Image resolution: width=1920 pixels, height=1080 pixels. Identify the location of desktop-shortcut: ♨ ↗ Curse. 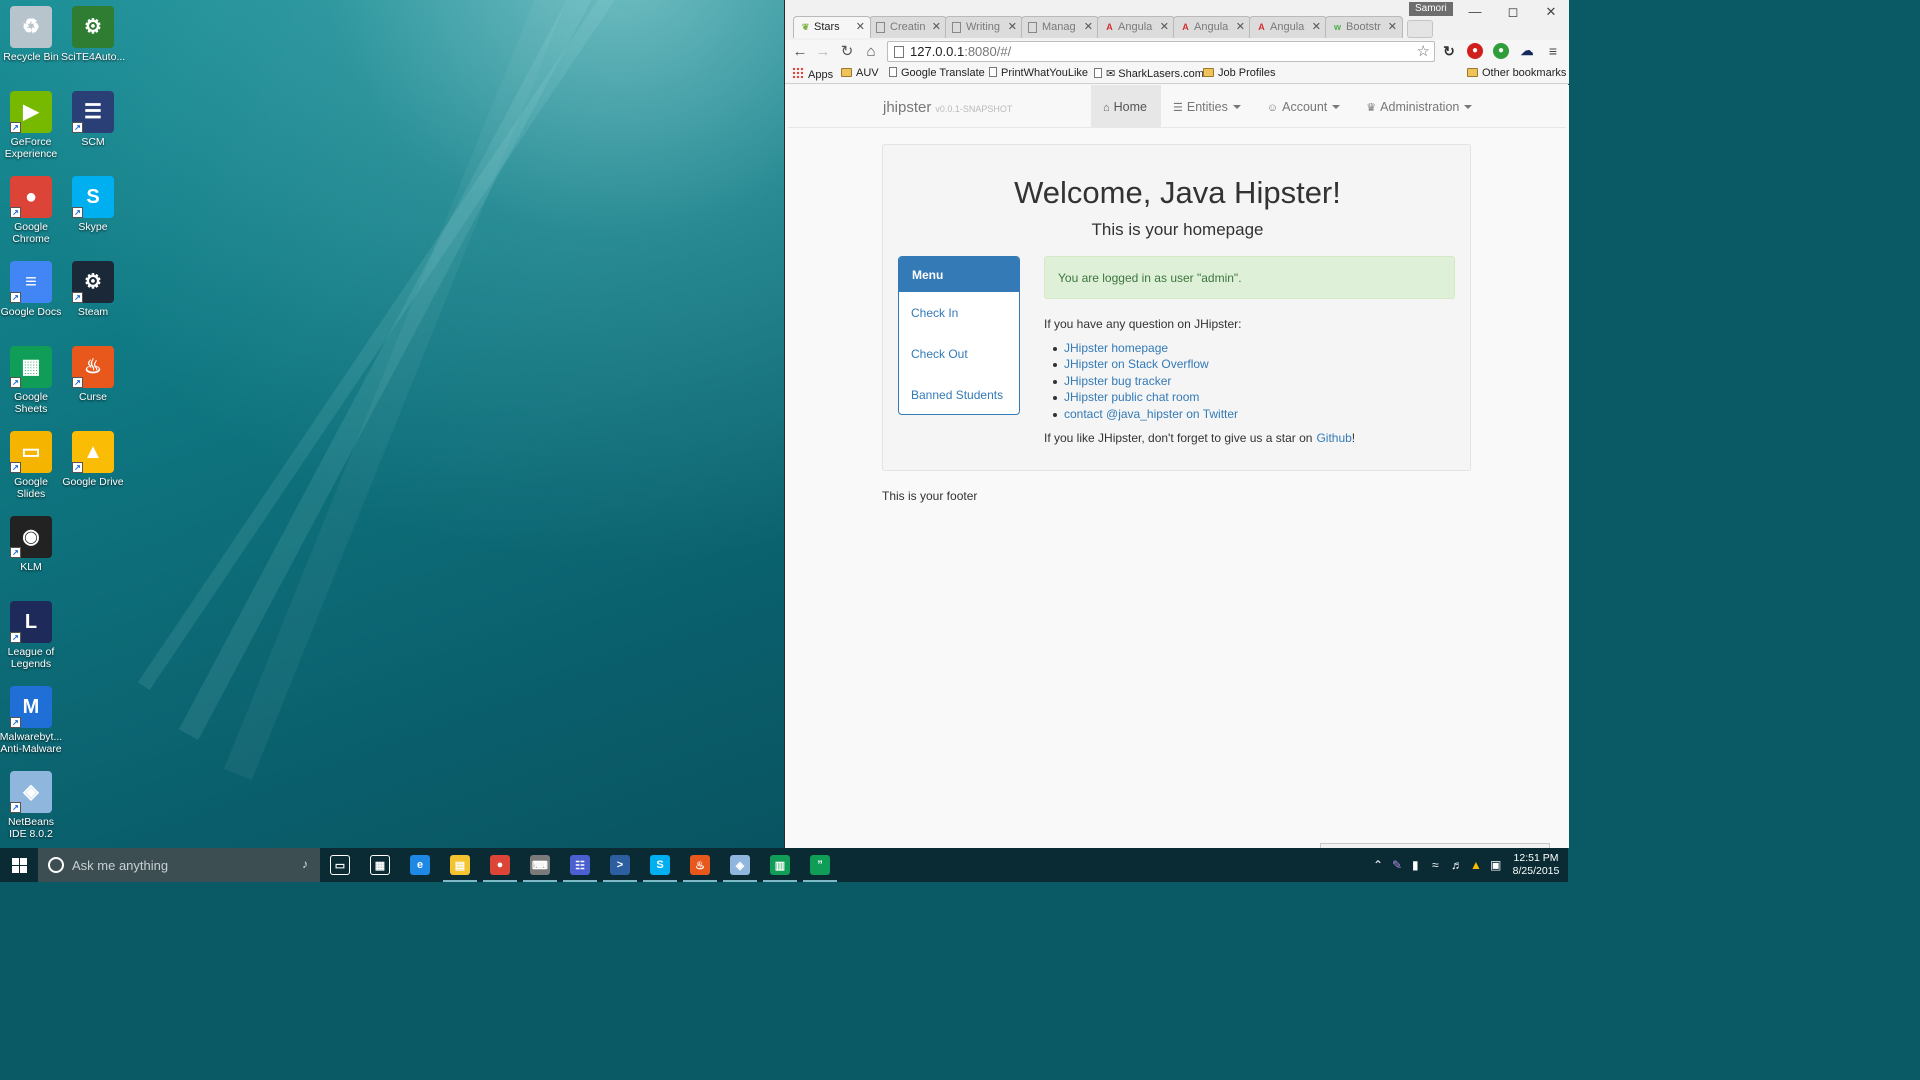
(93, 374).